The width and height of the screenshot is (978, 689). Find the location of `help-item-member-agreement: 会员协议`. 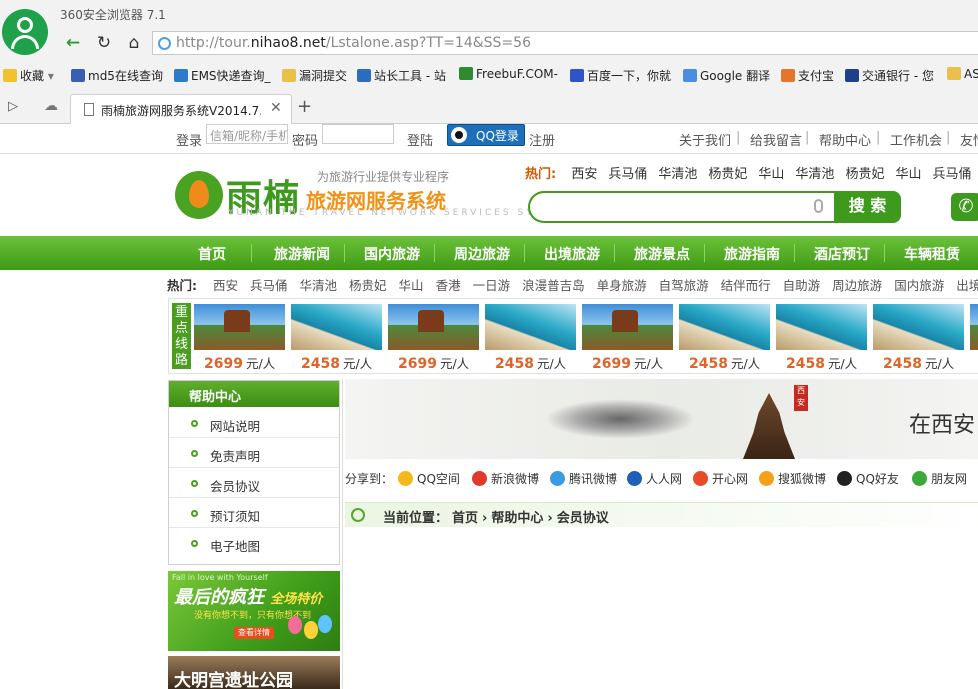

help-item-member-agreement: 会员协议 is located at coordinates (254, 483).